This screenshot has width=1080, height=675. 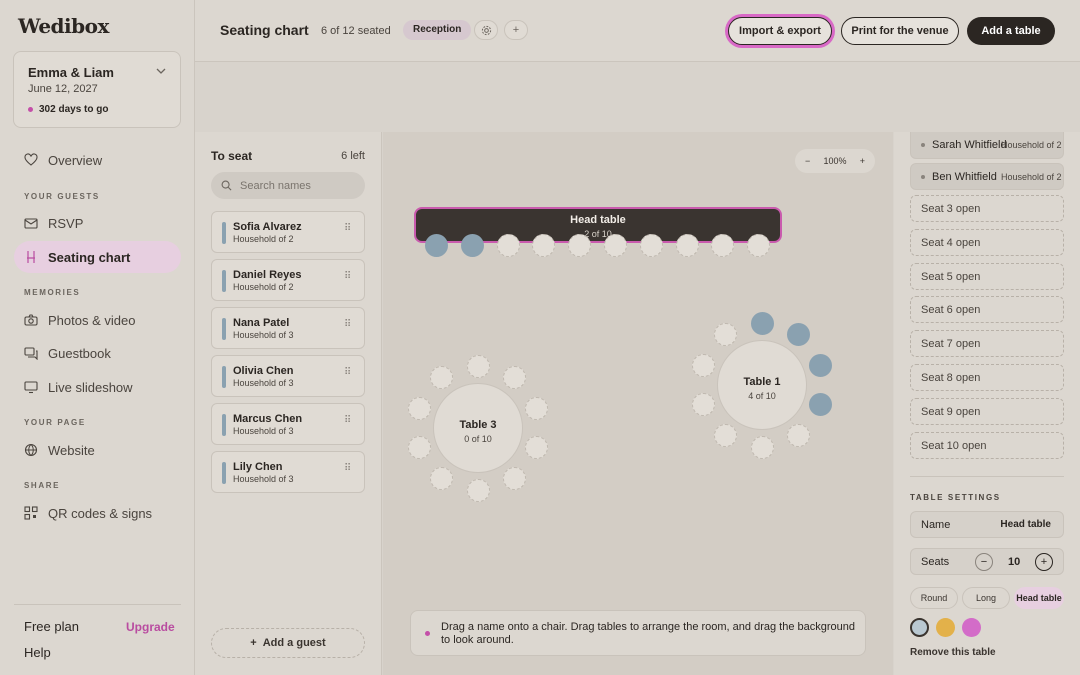 I want to click on tab-reception: Reception, so click(x=437, y=30).